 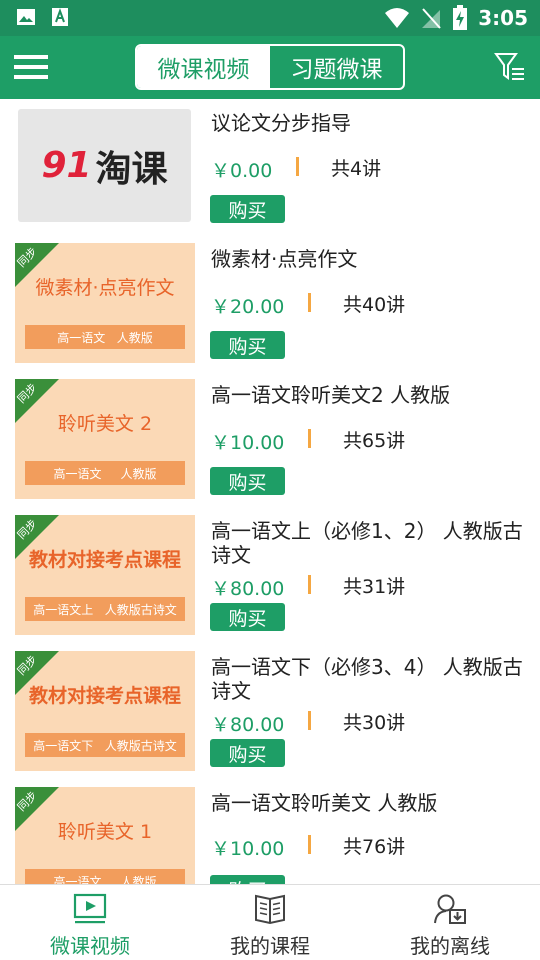 I want to click on battery-charging-icon, so click(x=460, y=17).